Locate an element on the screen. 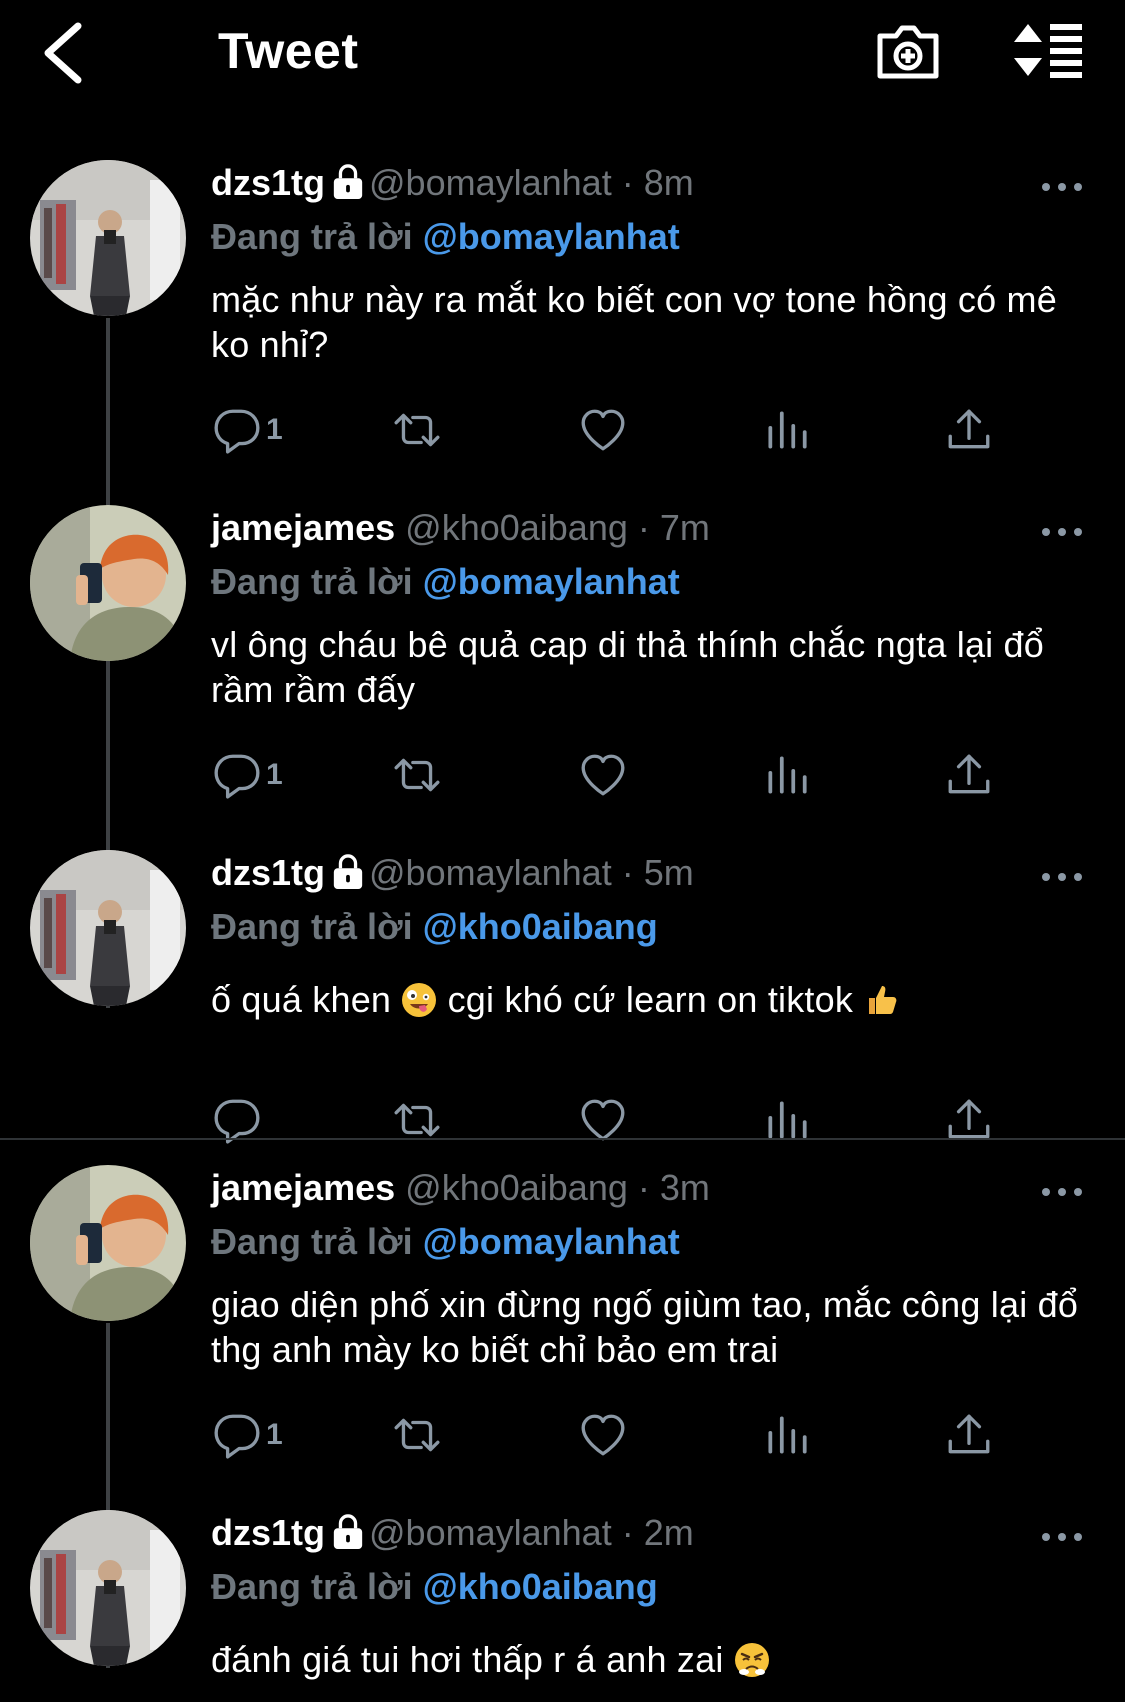 Image resolution: width=1125 pixels, height=1702 pixels. tweet-text: đánh giá tui hơi thấp r á anh zai is located at coordinates (651, 1659).